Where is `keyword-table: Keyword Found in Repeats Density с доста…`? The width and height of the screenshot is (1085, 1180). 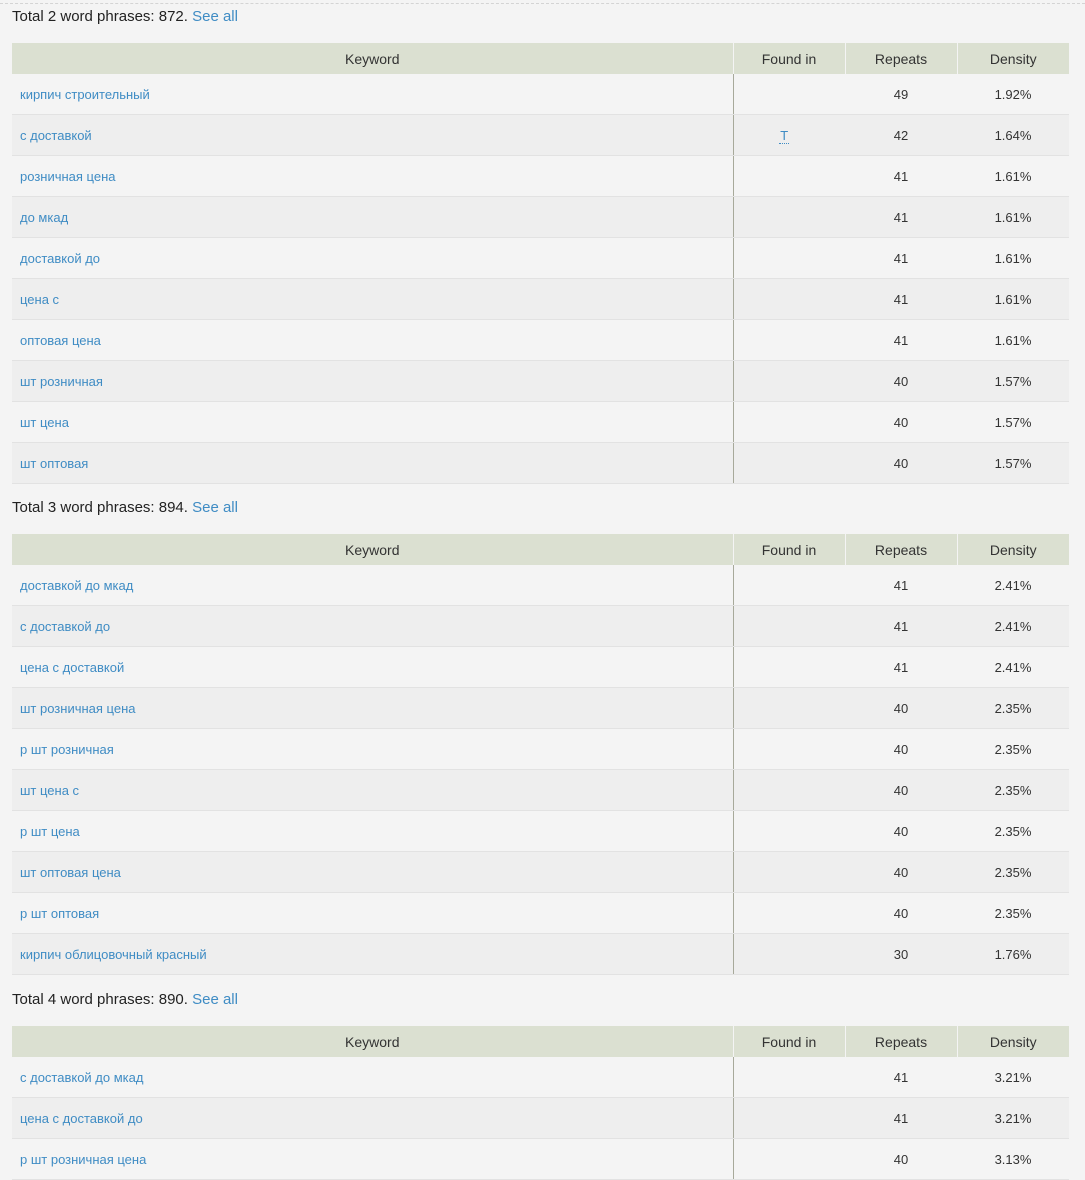 keyword-table: Keyword Found in Repeats Density с доста… is located at coordinates (540, 1103).